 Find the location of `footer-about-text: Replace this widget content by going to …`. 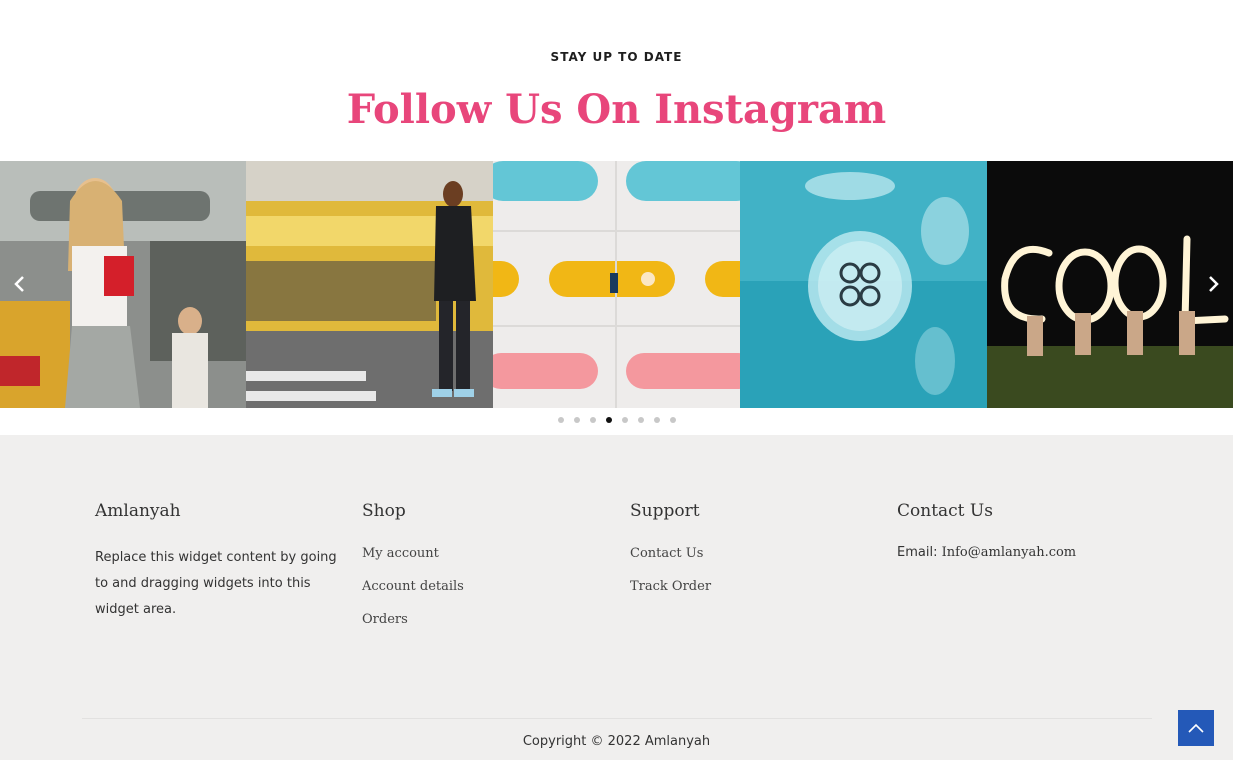

footer-about-text: Replace this widget content by going to … is located at coordinates (216, 583).